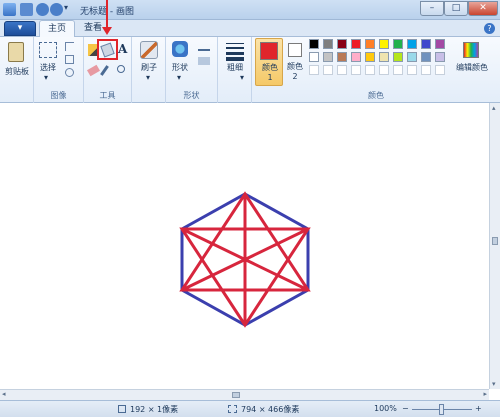 This screenshot has height=417, width=500. What do you see at coordinates (495, 241) in the screenshot?
I see `vertical-scroll-thumb` at bounding box center [495, 241].